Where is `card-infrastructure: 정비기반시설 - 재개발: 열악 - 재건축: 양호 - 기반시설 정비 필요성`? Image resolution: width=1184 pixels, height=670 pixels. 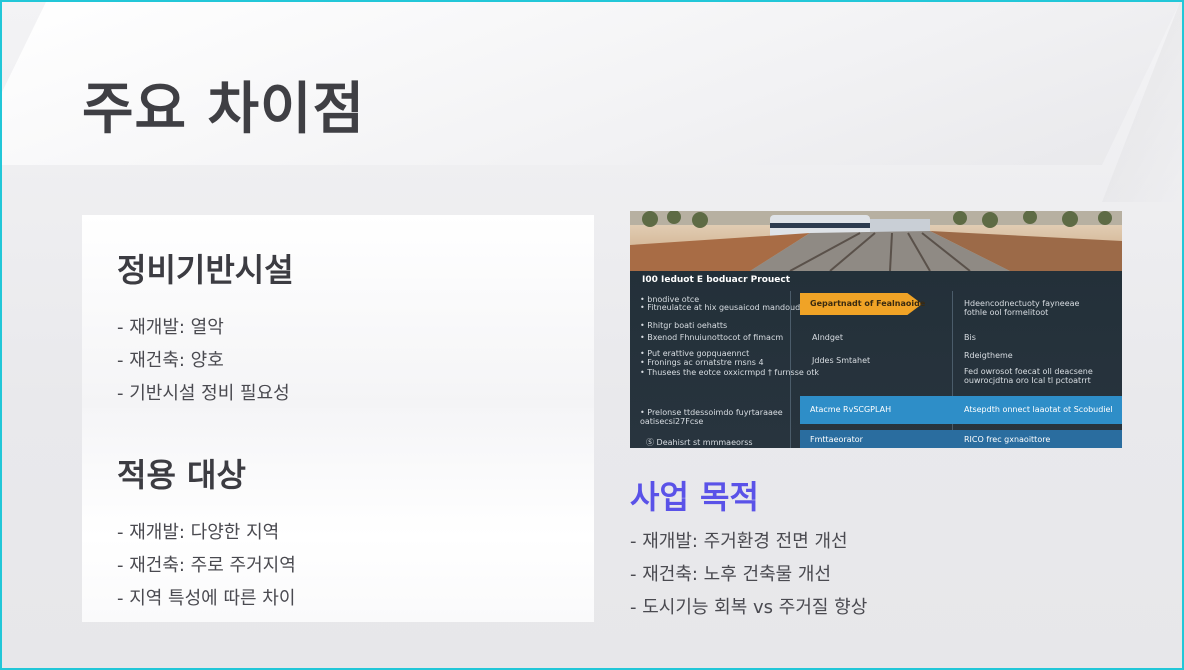
card-infrastructure: 정비기반시설 - 재개발: 열악 - 재건축: 양호 - 기반시설 정비 필요성 is located at coordinates (338, 311).